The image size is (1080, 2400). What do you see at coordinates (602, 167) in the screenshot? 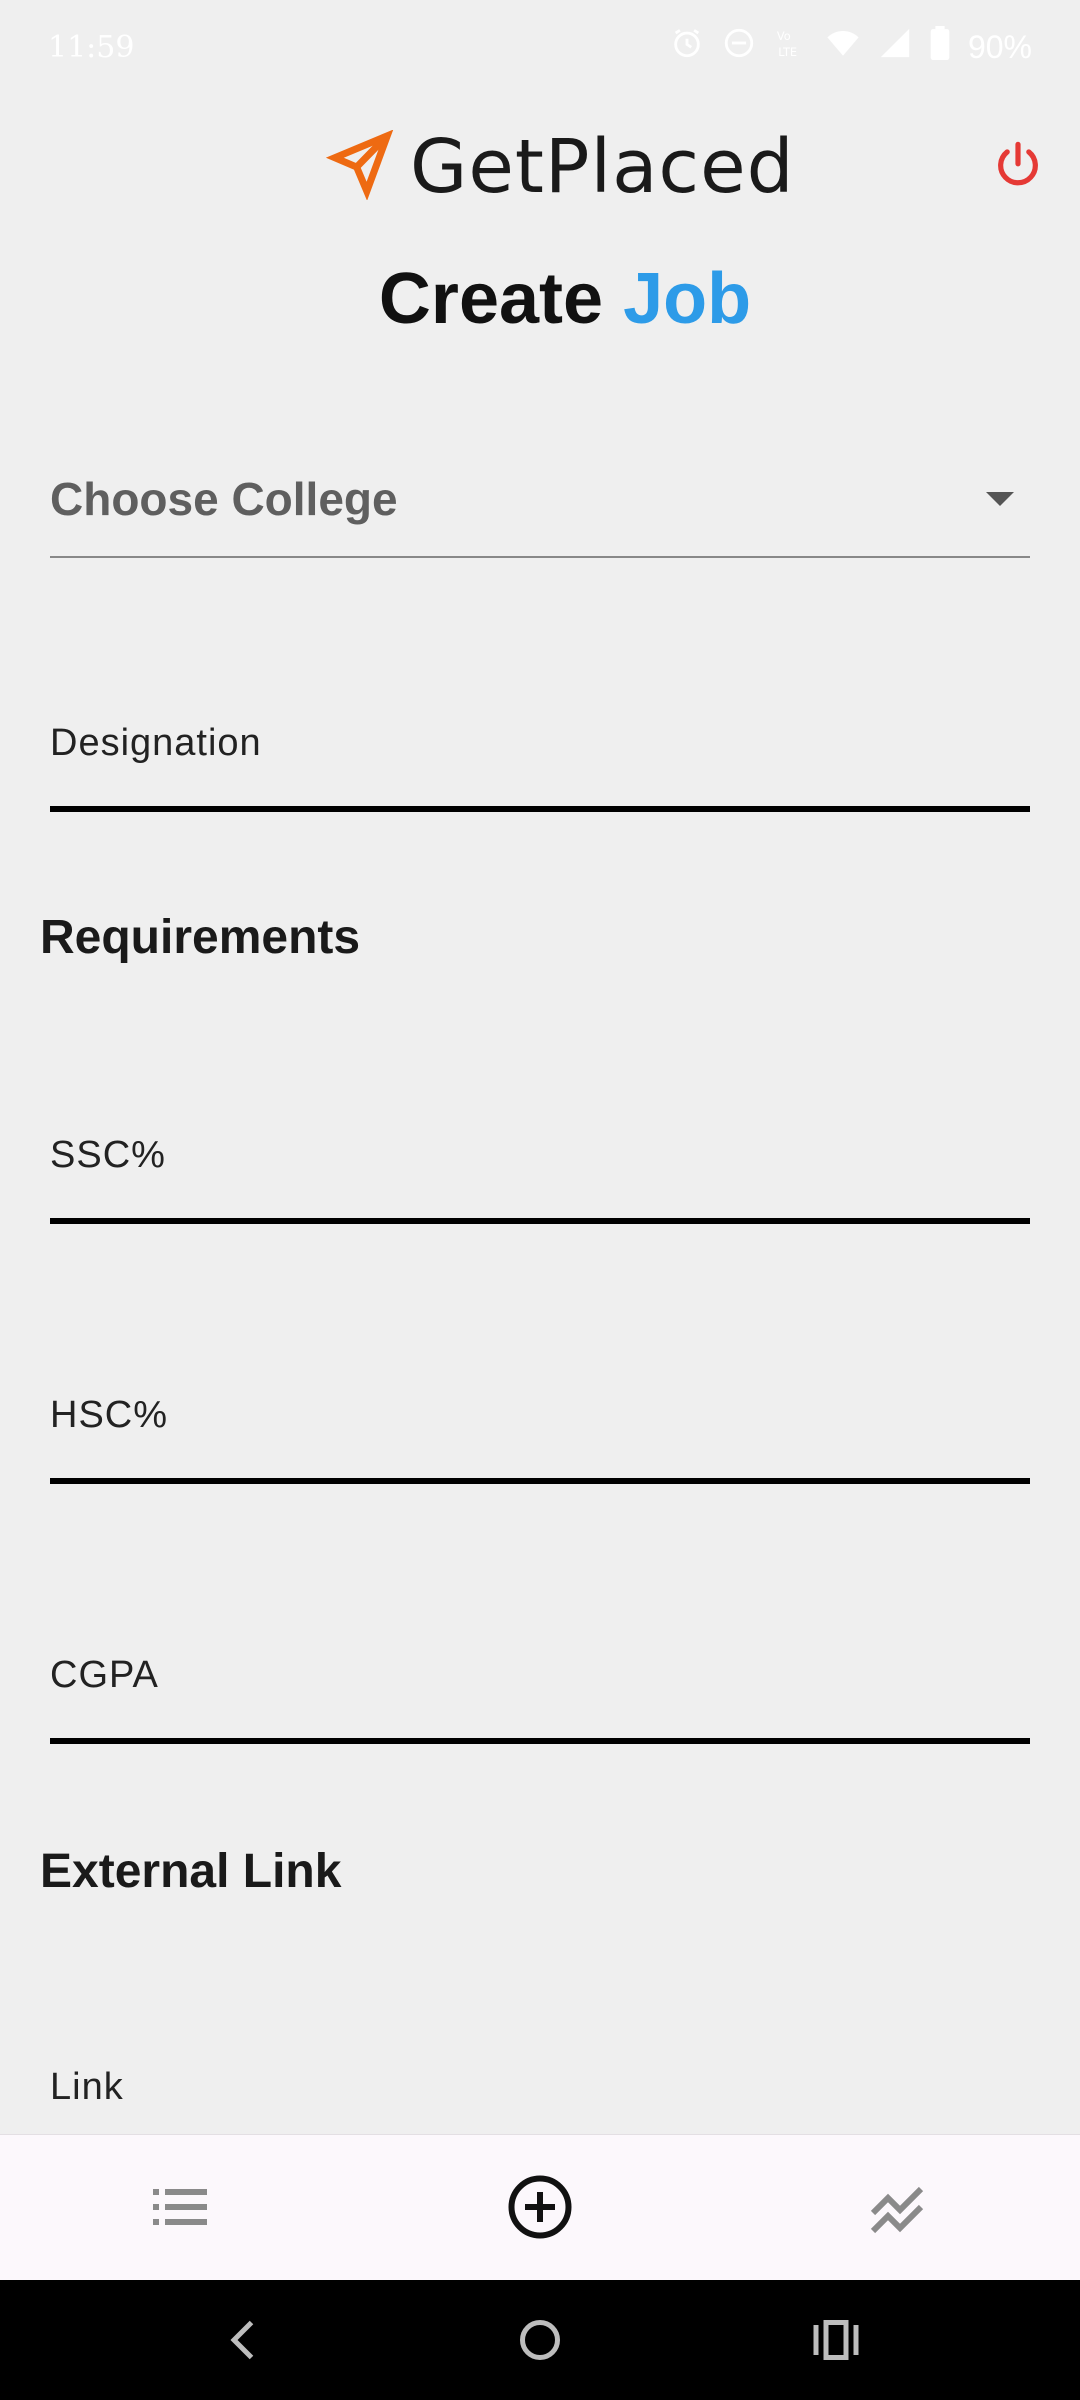
I see `app-name: GetPlaced` at bounding box center [602, 167].